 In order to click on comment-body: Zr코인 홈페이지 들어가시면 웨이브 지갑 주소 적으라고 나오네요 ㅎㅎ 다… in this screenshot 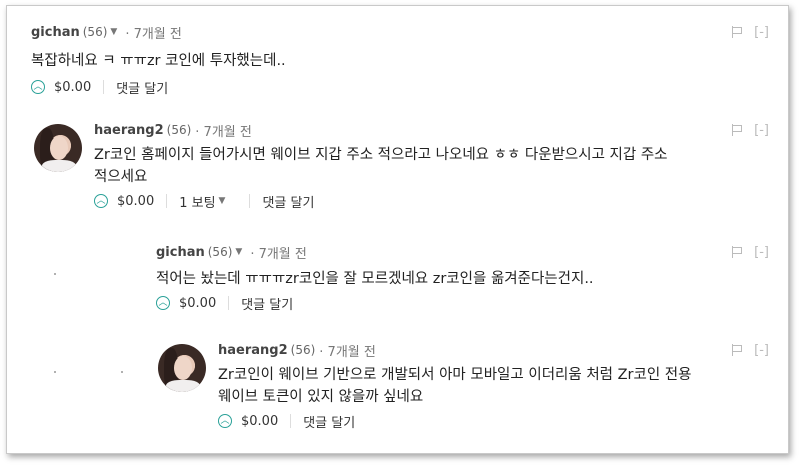, I will do `click(431, 166)`.